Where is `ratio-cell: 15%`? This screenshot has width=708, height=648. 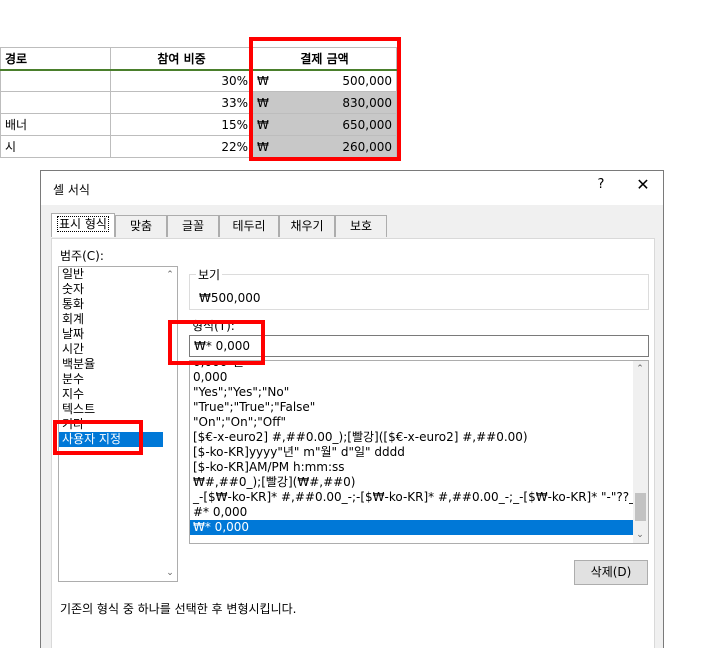
ratio-cell: 15% is located at coordinates (181, 124).